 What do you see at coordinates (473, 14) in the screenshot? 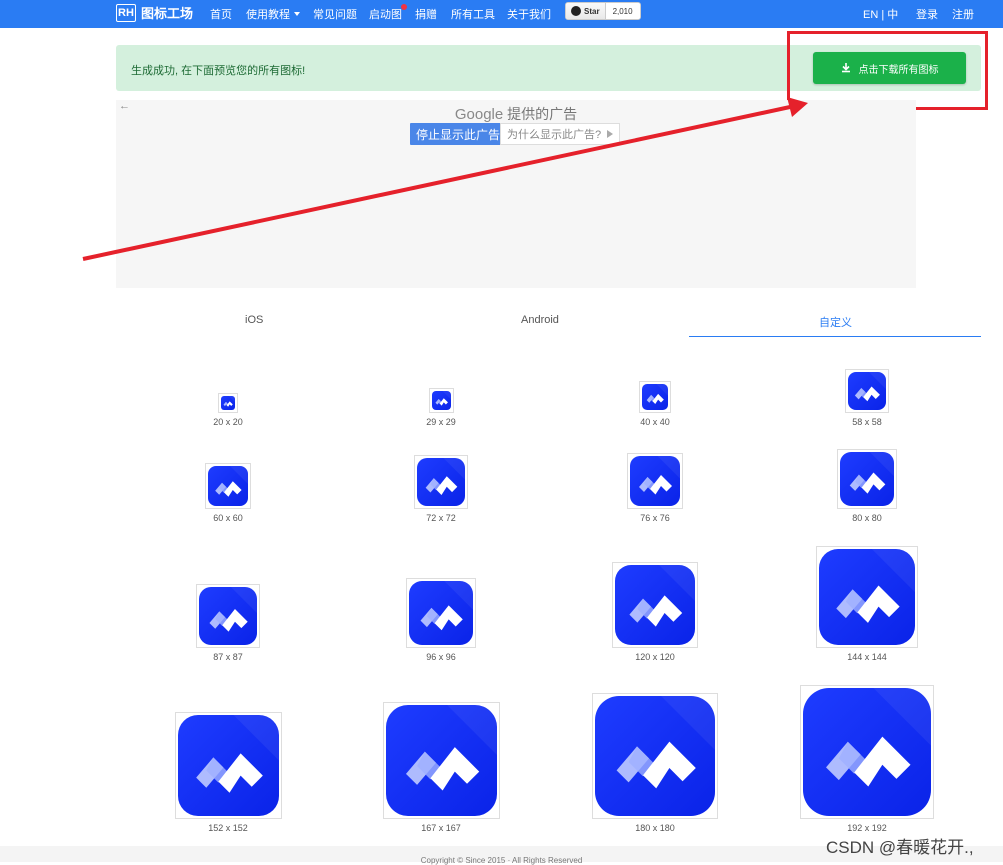
I see `nav-all-tools: 所有工具` at bounding box center [473, 14].